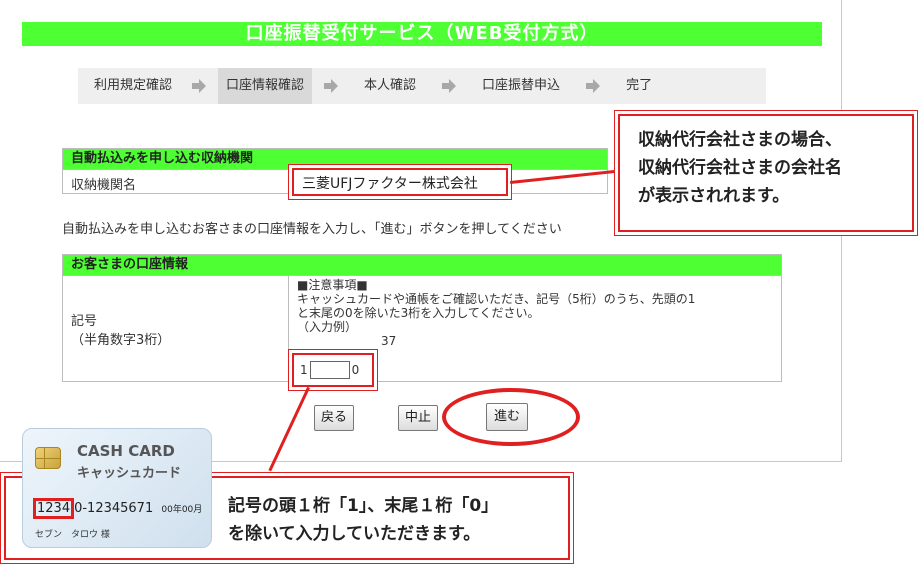 The image size is (920, 568). What do you see at coordinates (714, 196) in the screenshot?
I see `callout-top-line3: が表示されれます。` at bounding box center [714, 196].